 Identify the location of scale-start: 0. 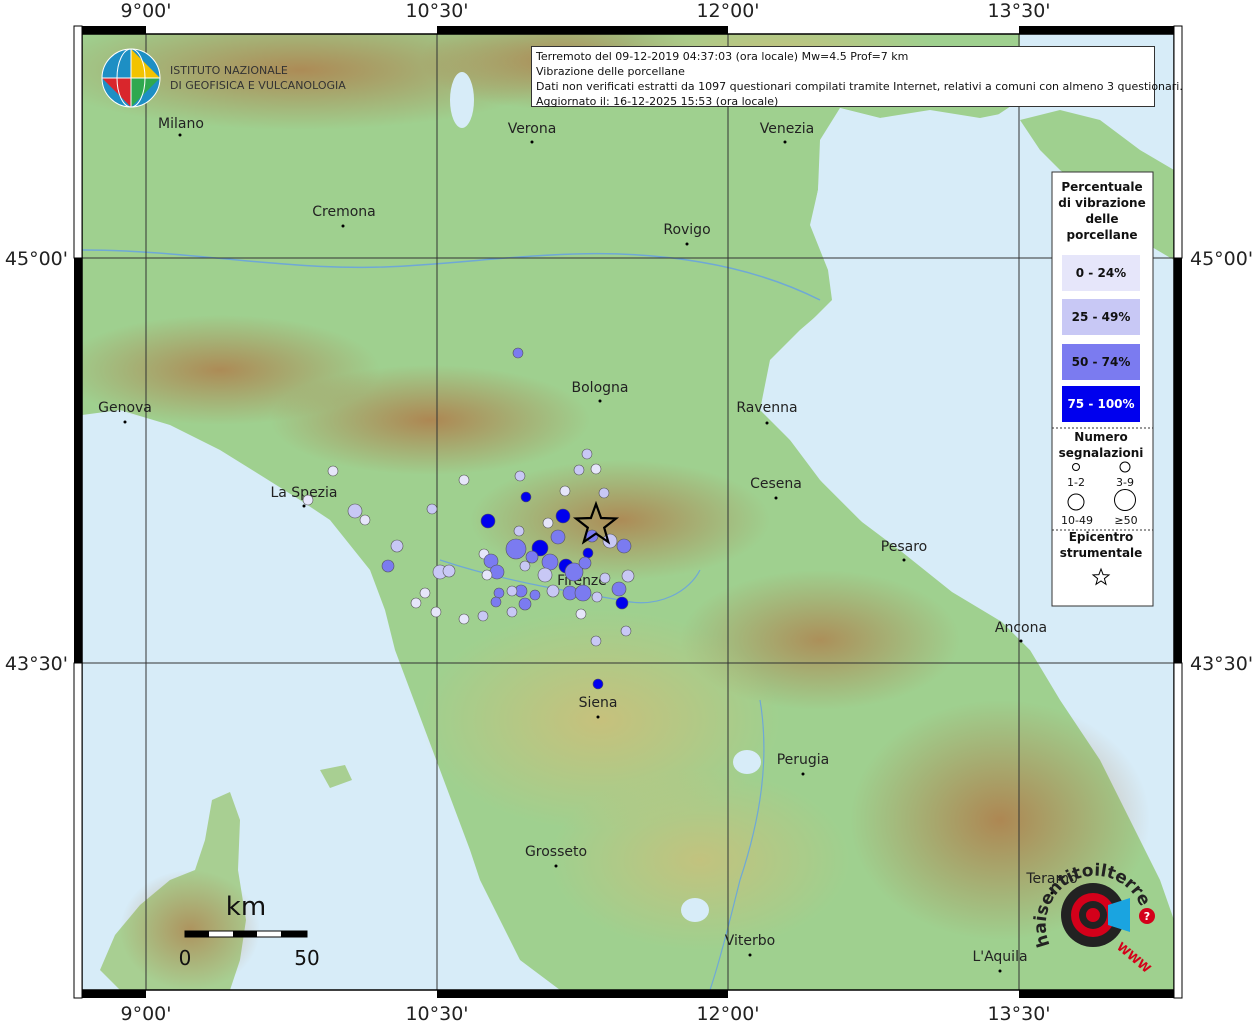
(185, 958).